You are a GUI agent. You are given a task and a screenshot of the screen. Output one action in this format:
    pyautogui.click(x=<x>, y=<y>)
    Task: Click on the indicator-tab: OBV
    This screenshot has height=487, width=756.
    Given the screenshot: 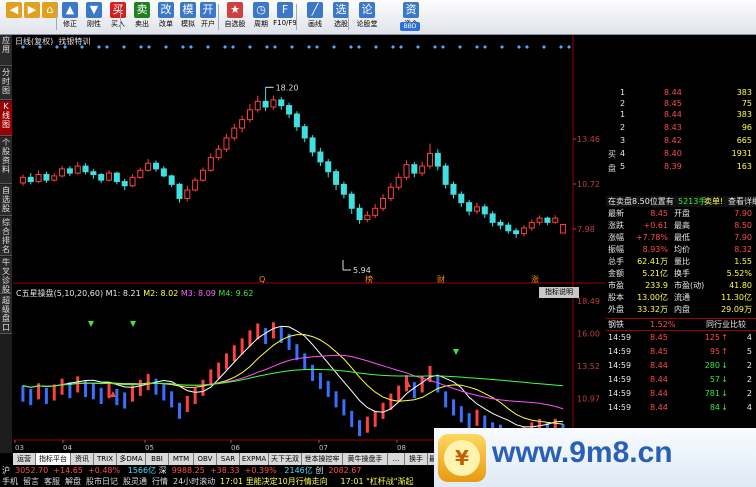 What is the action you would take?
    pyautogui.click(x=205, y=459)
    